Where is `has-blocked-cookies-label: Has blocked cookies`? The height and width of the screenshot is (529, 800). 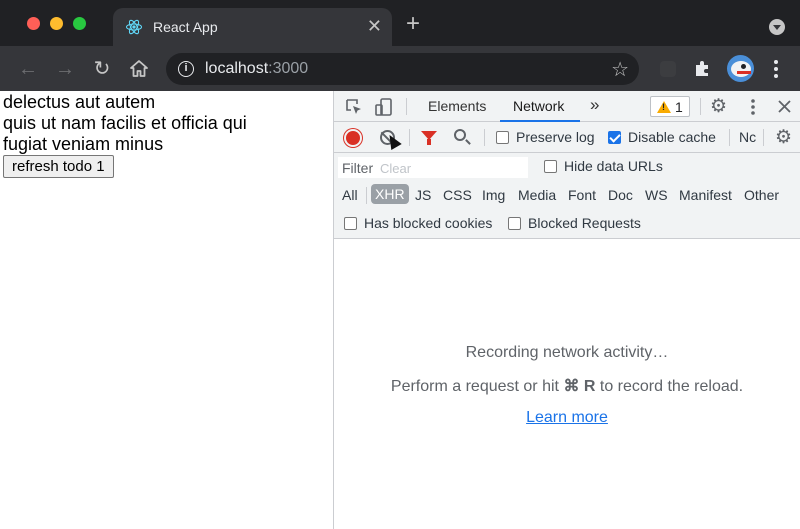 has-blocked-cookies-label: Has blocked cookies is located at coordinates (428, 223).